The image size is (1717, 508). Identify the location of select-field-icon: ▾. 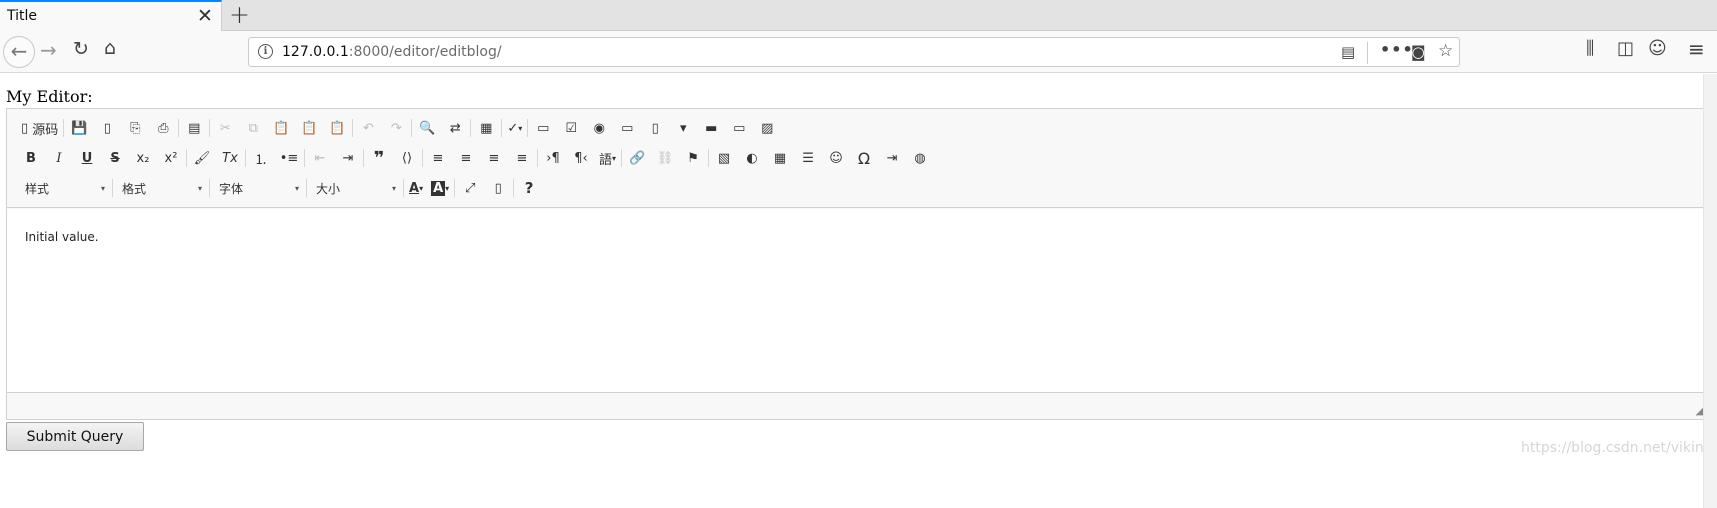
(683, 128).